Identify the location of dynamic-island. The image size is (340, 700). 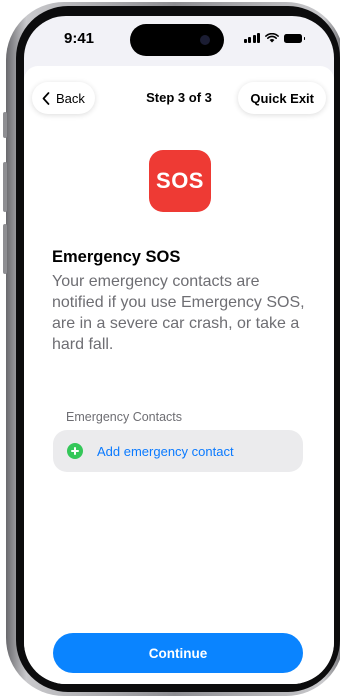
(177, 40).